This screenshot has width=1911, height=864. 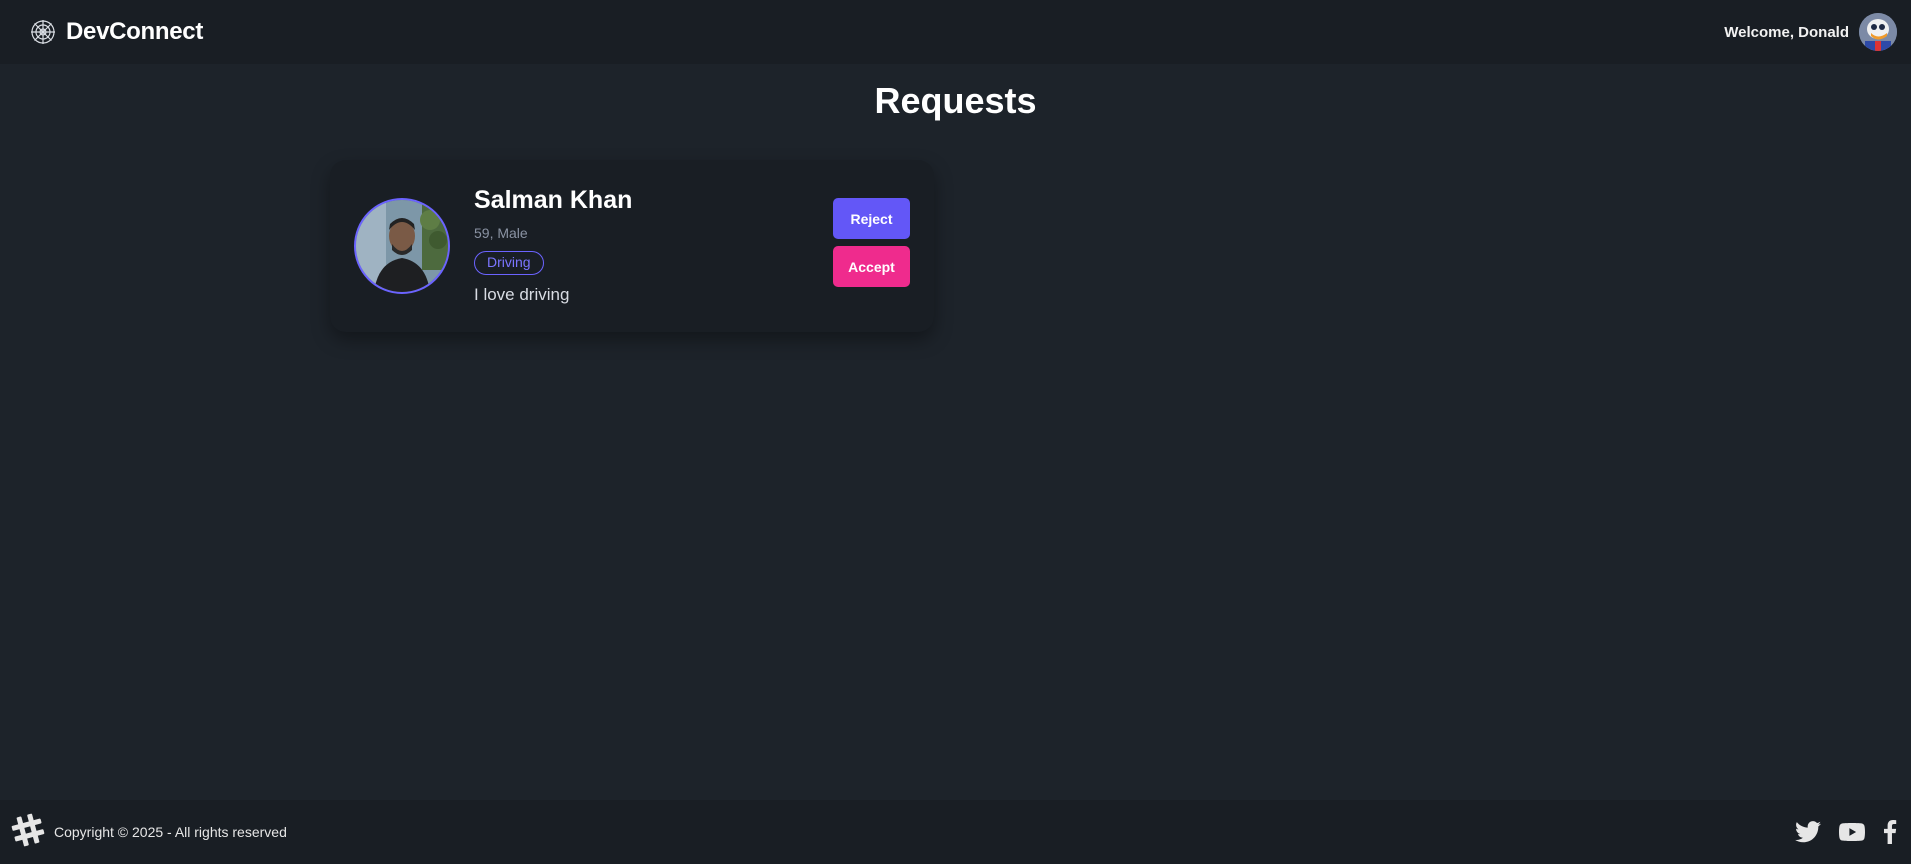 I want to click on facebook-icon, so click(x=1890, y=832).